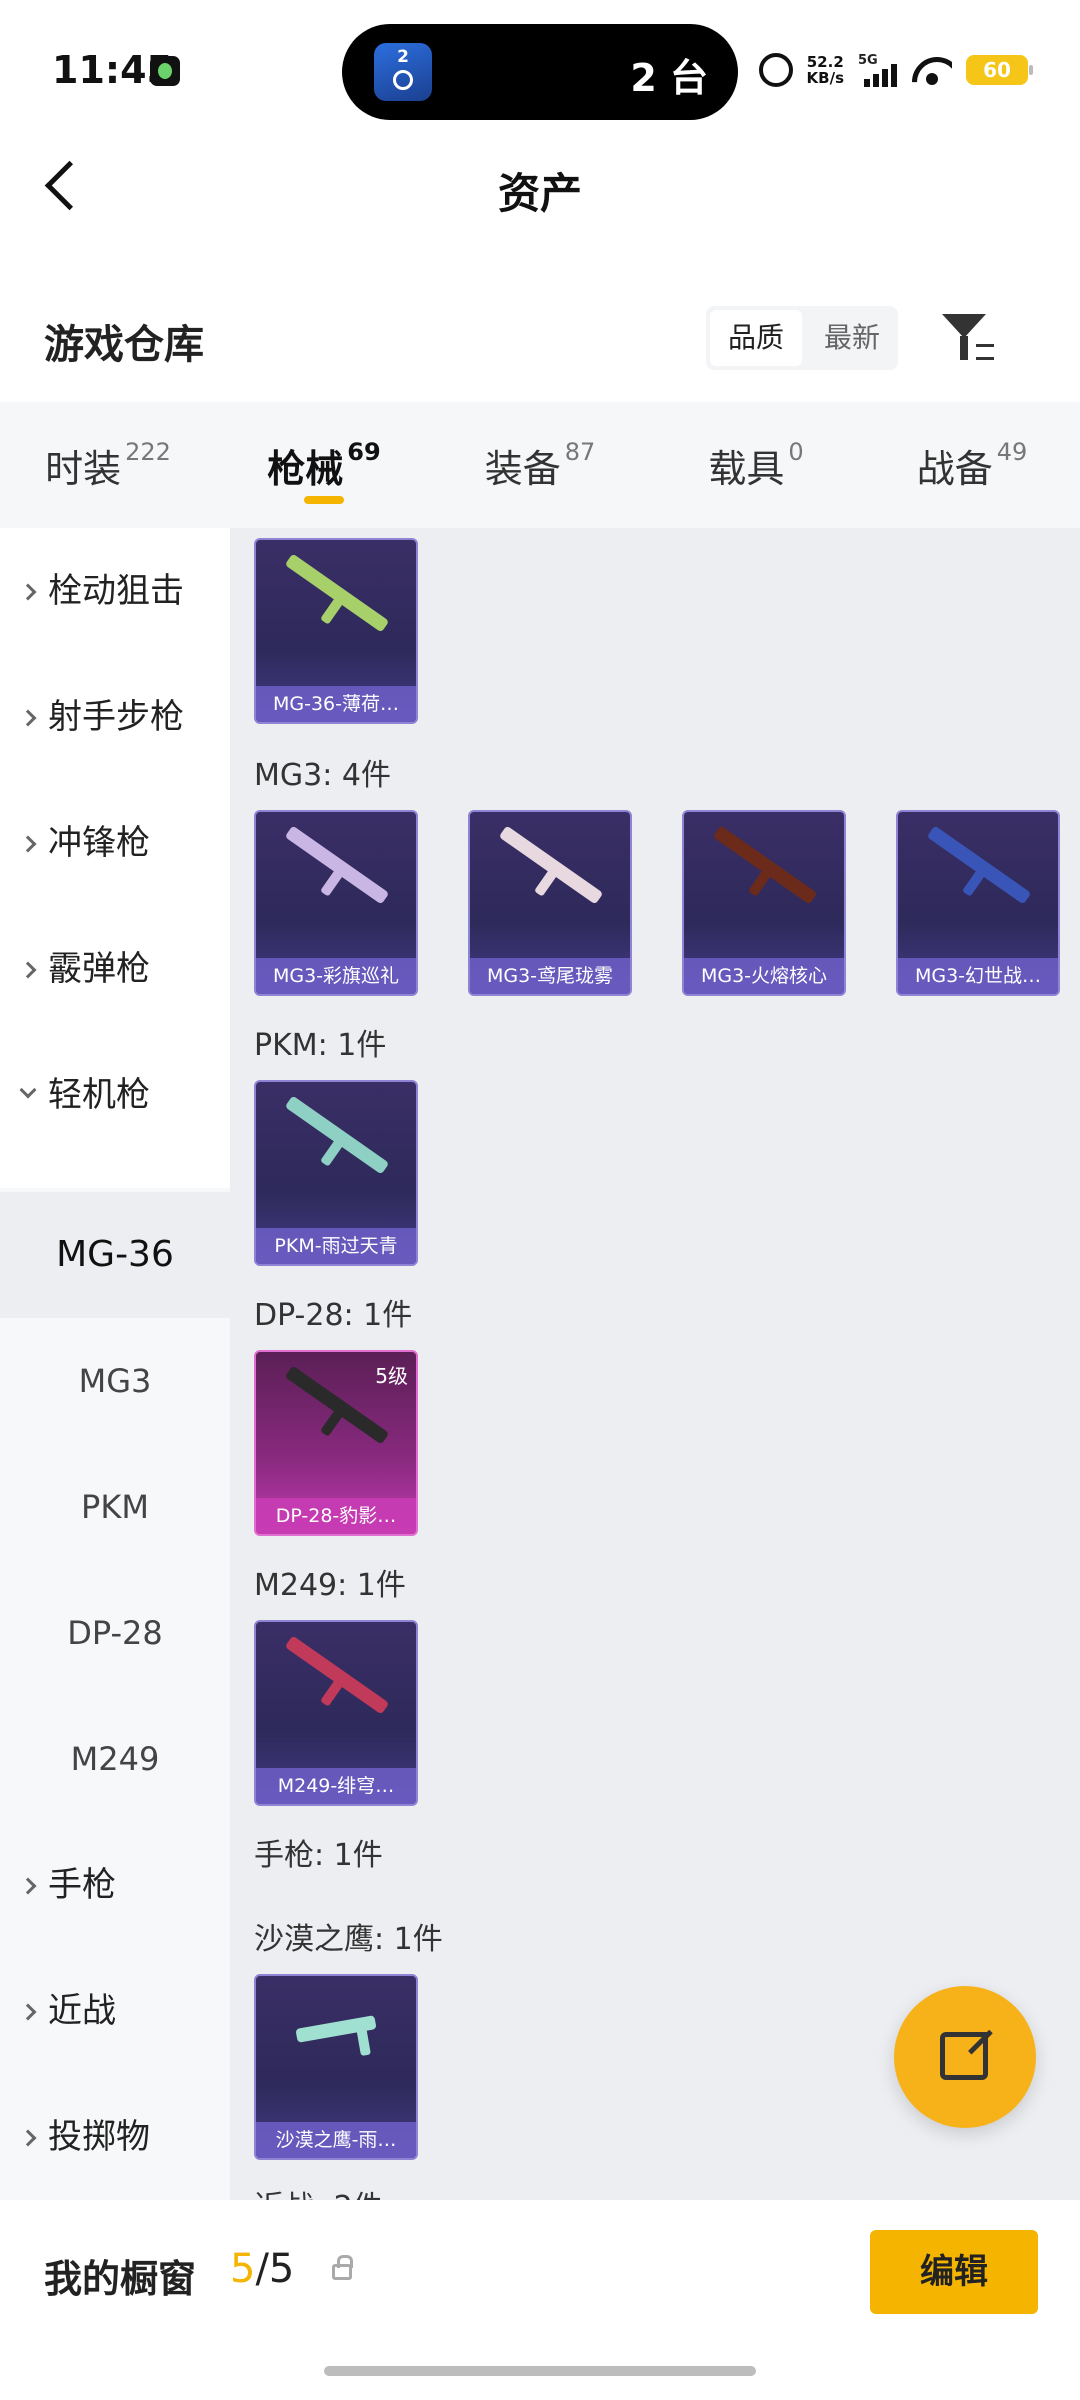 This screenshot has height=2400, width=1080. I want to click on category-label: 射手步枪, so click(116, 717).